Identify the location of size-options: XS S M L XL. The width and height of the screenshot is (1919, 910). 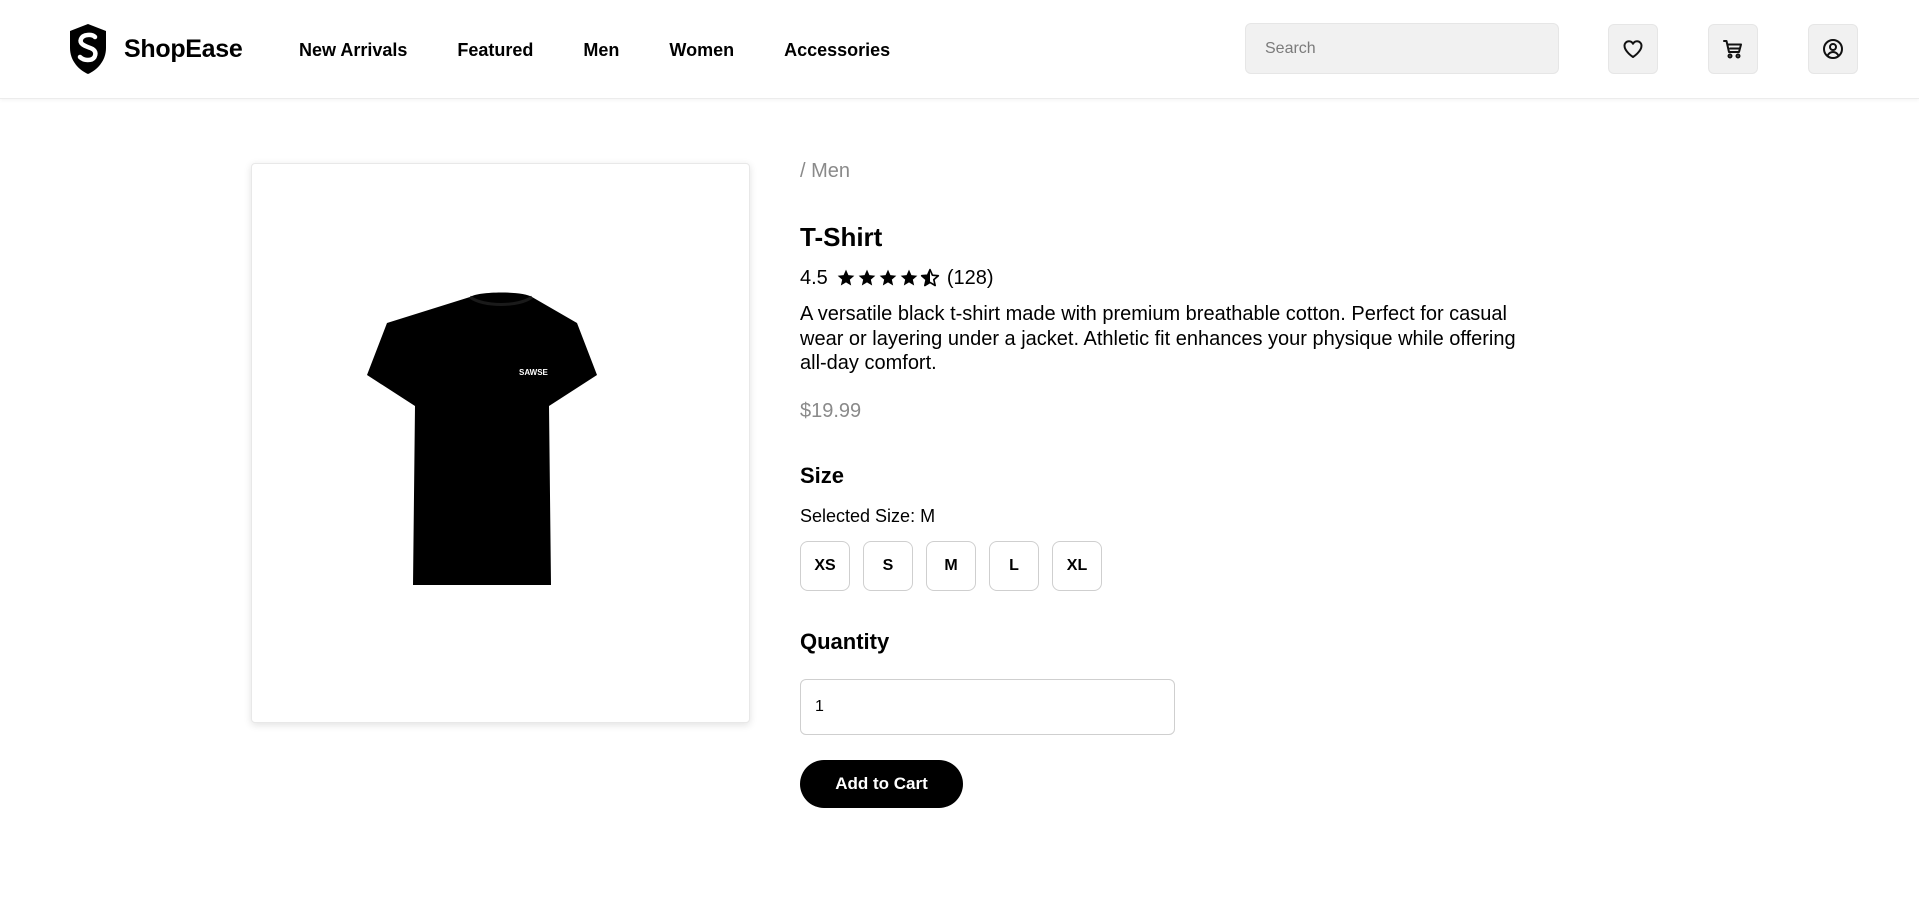
(951, 566).